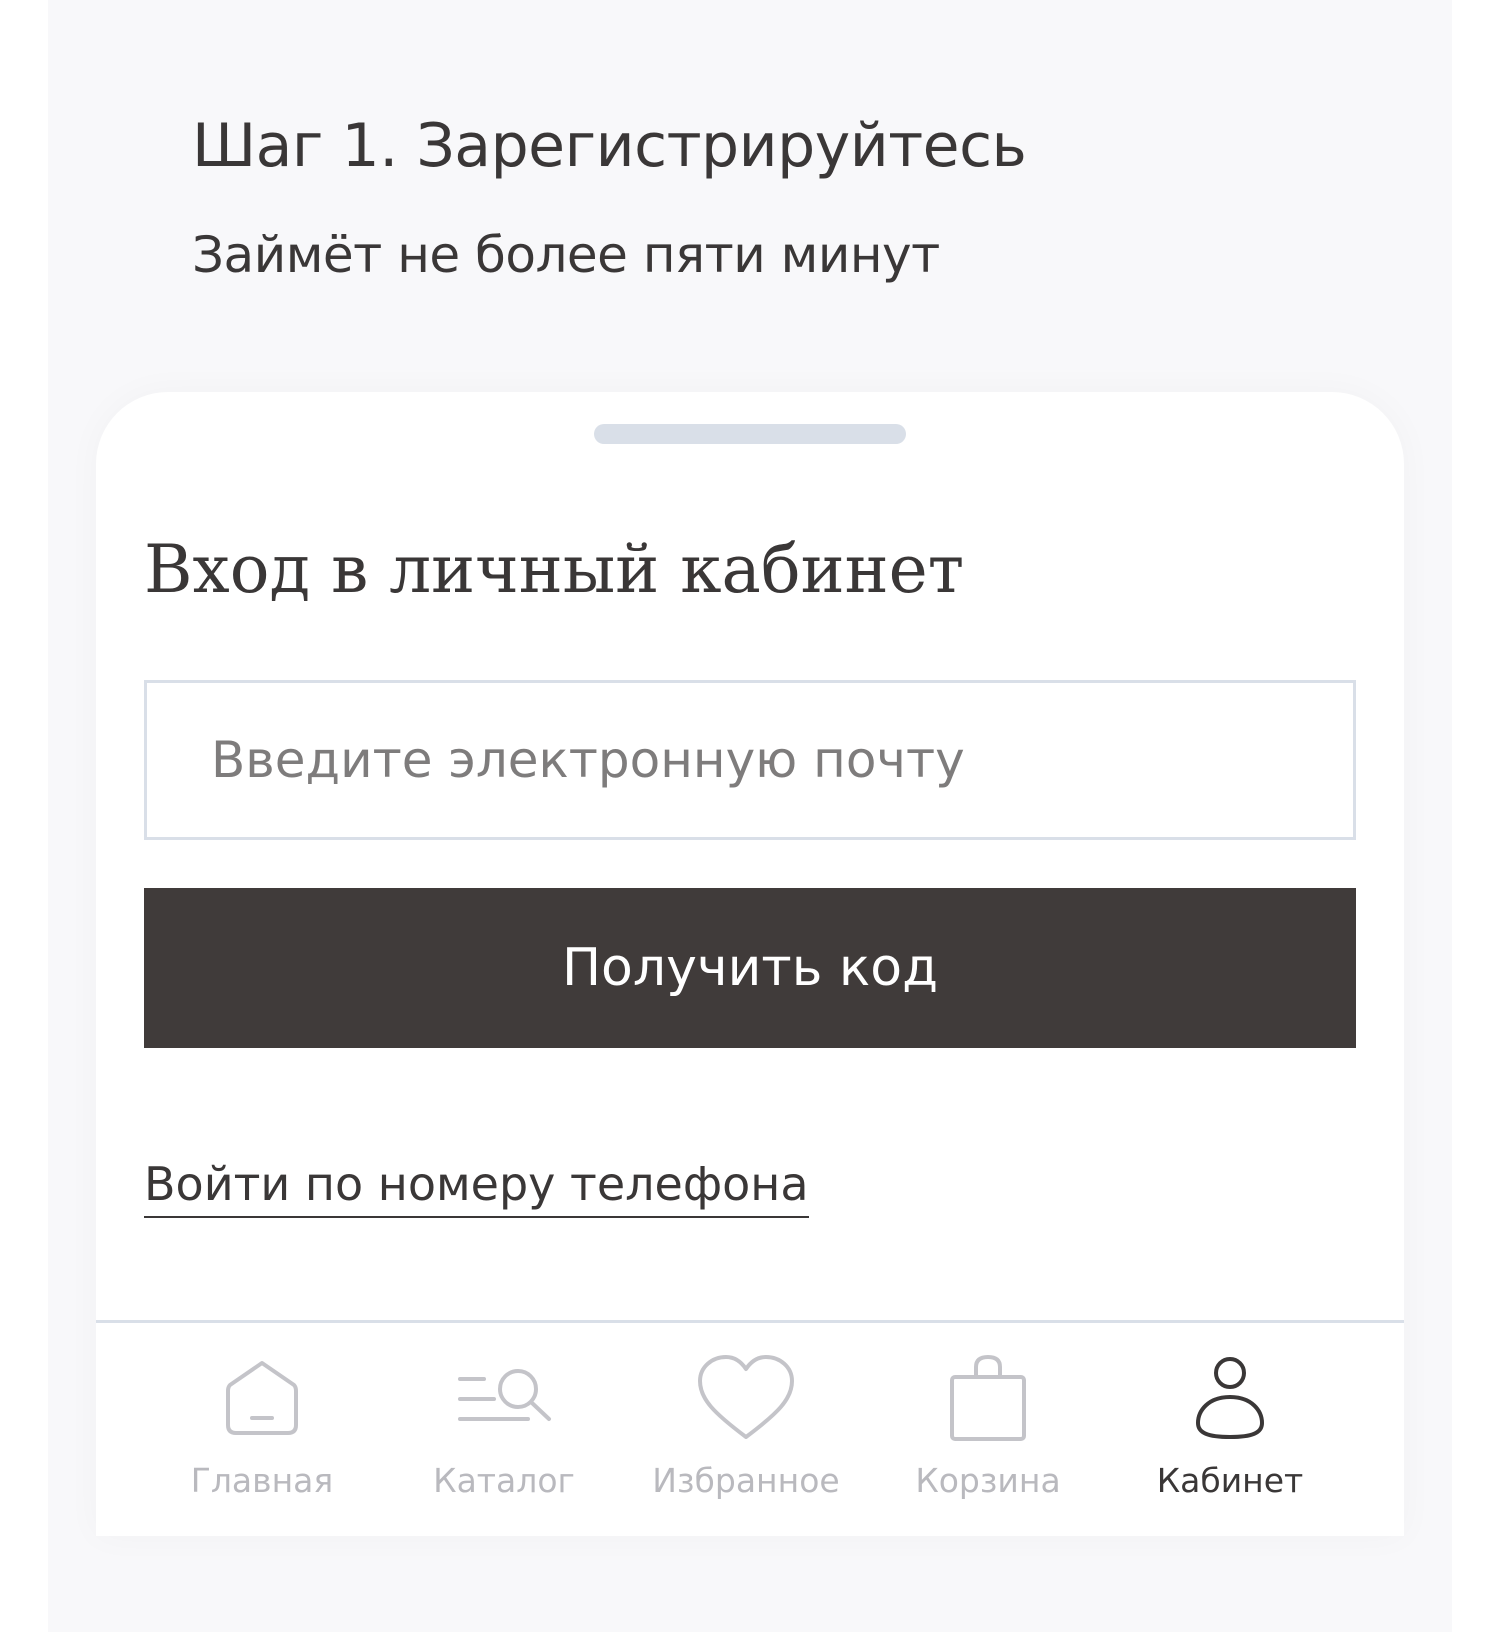 The image size is (1500, 1632). I want to click on tab-home-label: Главная, so click(262, 1480).